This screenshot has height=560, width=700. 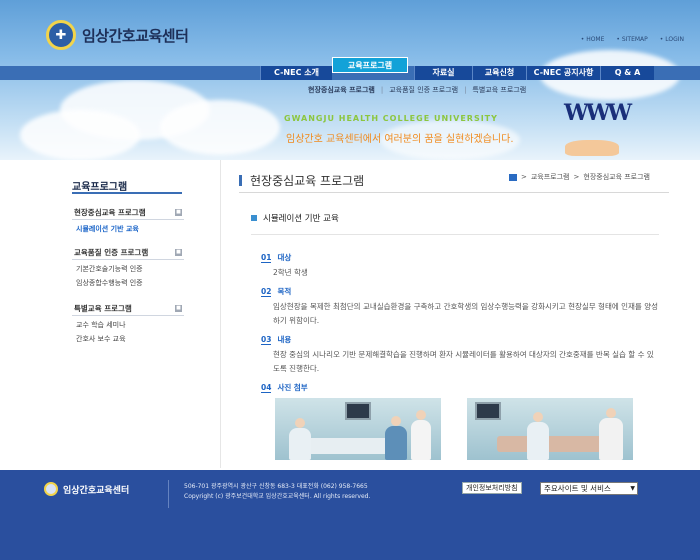 I want to click on sub-nav: 현장중심교육 프로그램 | 교육품질 인증 프로그램 | 특별교육 프로그램, so click(x=417, y=90).